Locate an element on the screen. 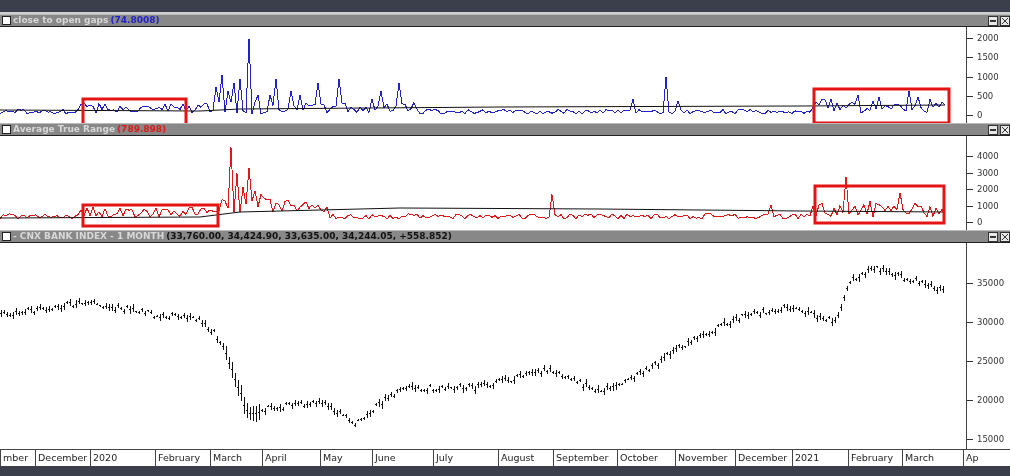 The height and width of the screenshot is (476, 1010). axis-label: 35000 is located at coordinates (988, 283).